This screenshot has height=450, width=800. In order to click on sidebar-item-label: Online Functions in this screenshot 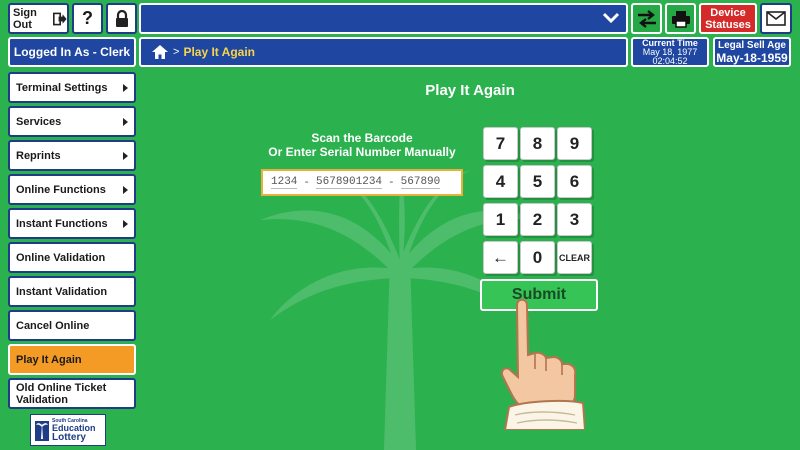, I will do `click(61, 189)`.